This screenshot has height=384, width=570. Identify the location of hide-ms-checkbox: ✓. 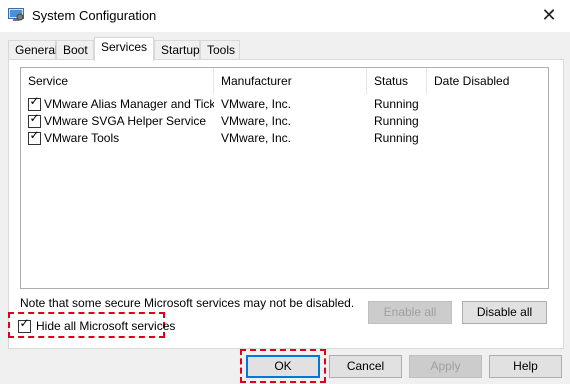
(24, 324).